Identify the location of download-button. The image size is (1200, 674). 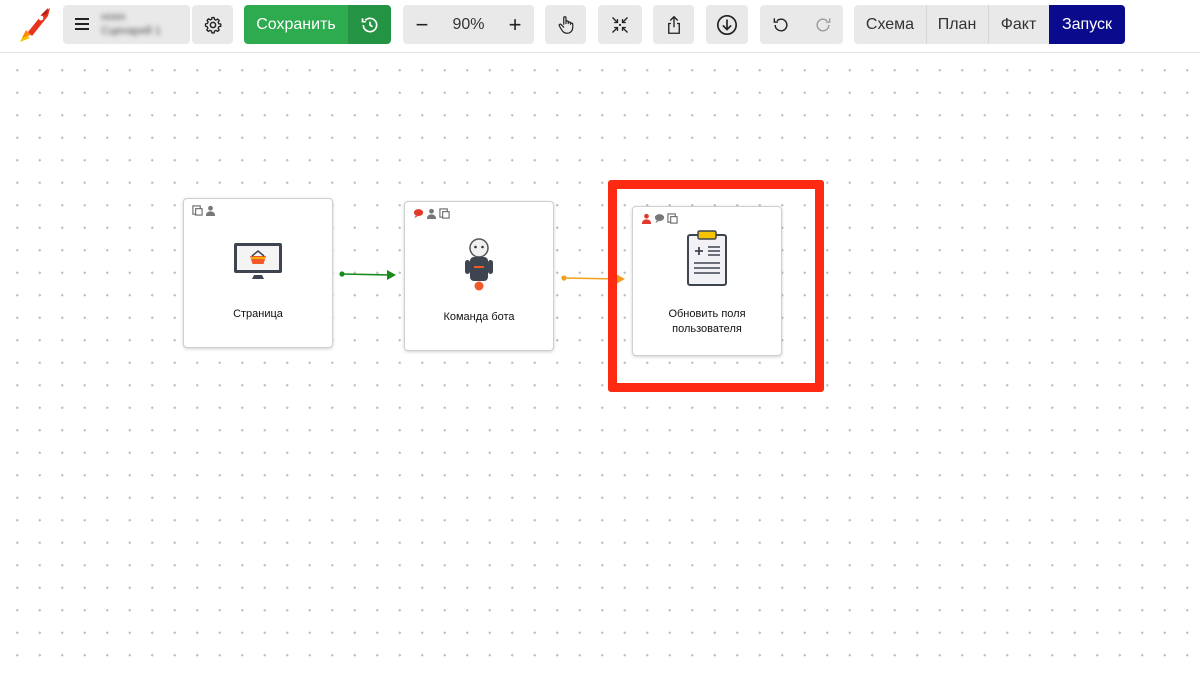
(727, 24).